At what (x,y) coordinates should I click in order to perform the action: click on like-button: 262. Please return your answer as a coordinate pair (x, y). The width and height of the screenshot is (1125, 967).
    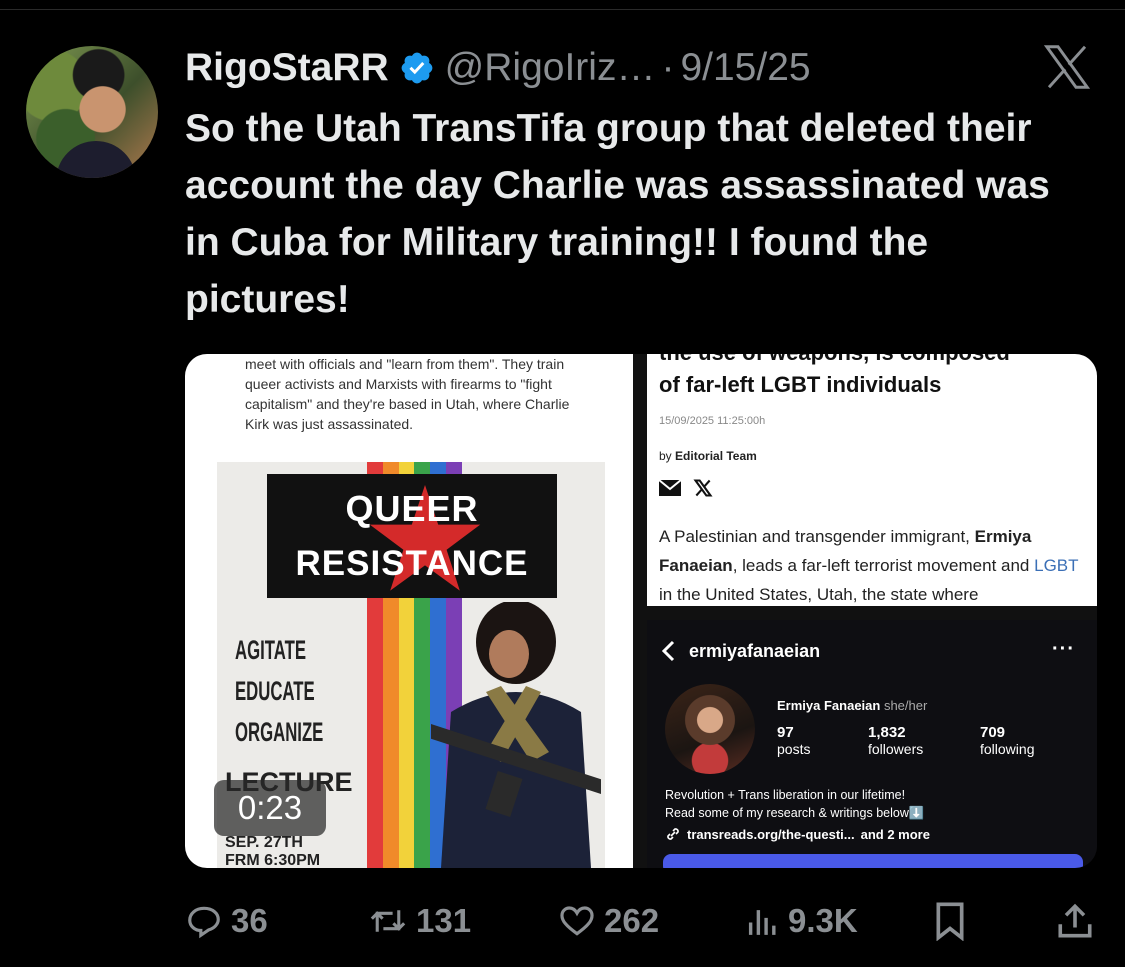
    Looking at the image, I should click on (608, 921).